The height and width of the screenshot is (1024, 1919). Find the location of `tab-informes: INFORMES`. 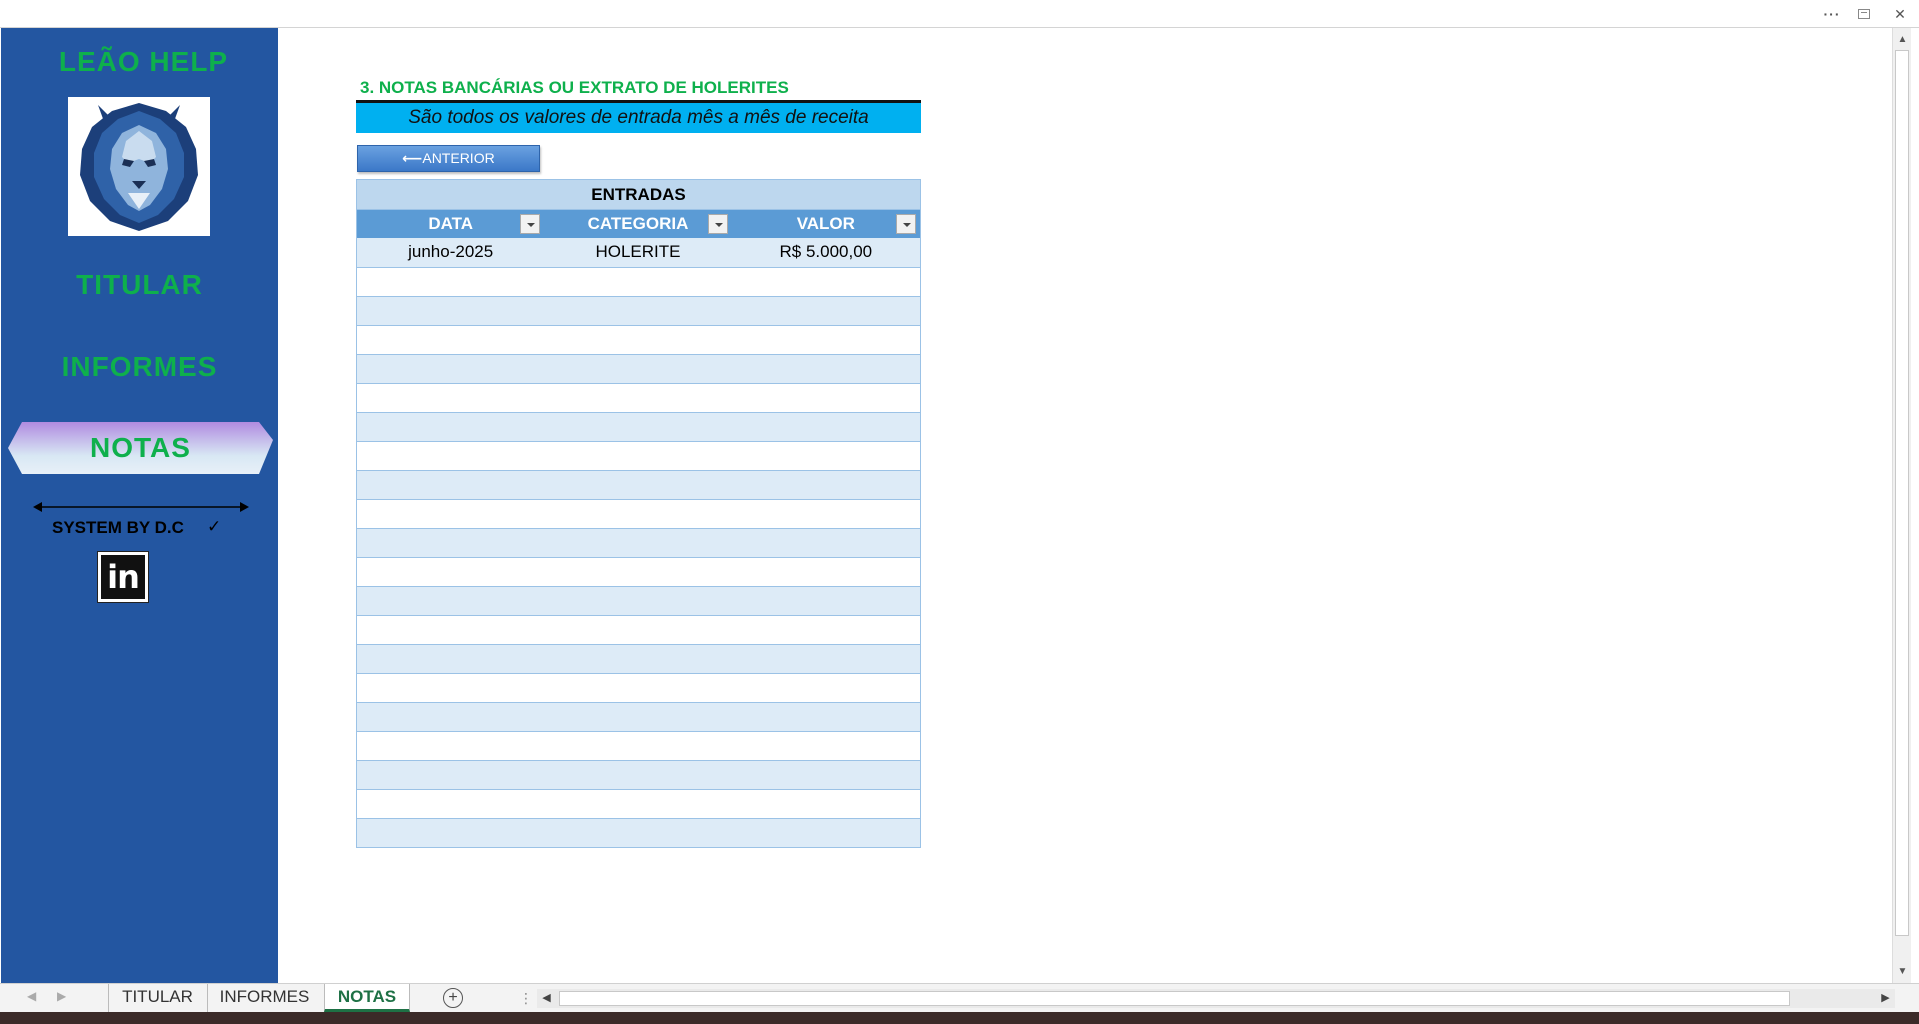

tab-informes: INFORMES is located at coordinates (264, 998).